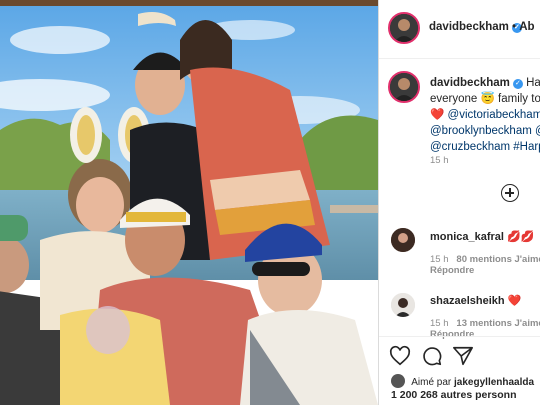  I want to click on follow-area: • Ab, so click(523, 27).